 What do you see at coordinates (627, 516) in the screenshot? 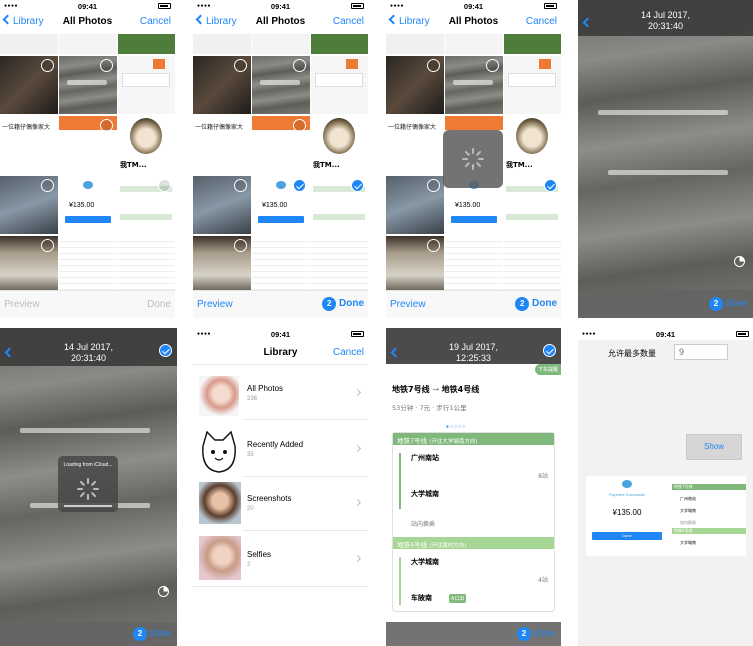
I see `result-receipt: Payment Successful ¥135.00 Done` at bounding box center [627, 516].